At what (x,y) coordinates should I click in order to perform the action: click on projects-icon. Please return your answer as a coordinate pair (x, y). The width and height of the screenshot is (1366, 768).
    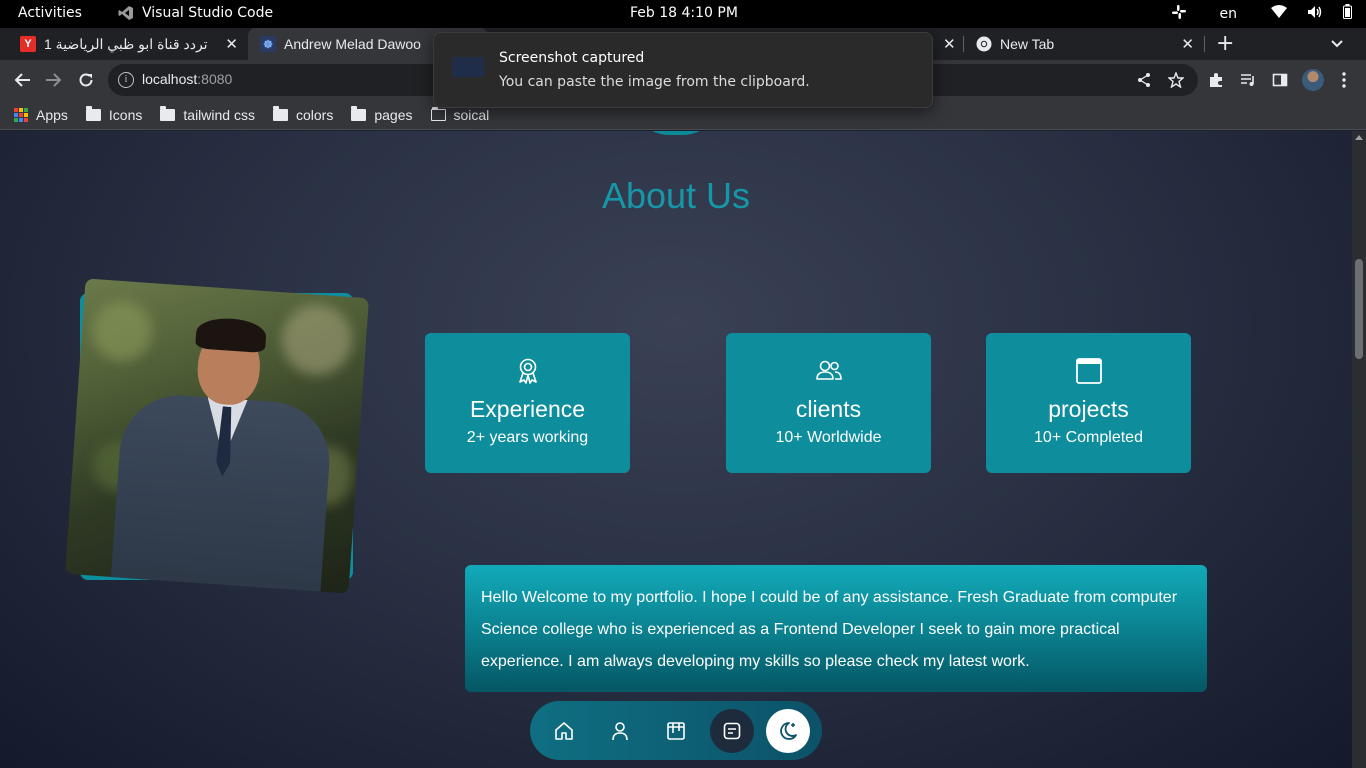
    Looking at the image, I should click on (676, 731).